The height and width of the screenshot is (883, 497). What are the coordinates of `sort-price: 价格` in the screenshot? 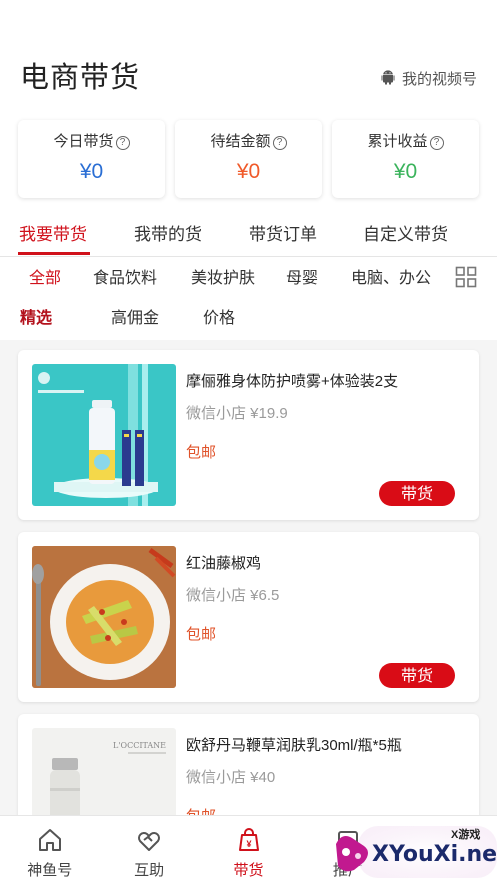 It's located at (219, 316).